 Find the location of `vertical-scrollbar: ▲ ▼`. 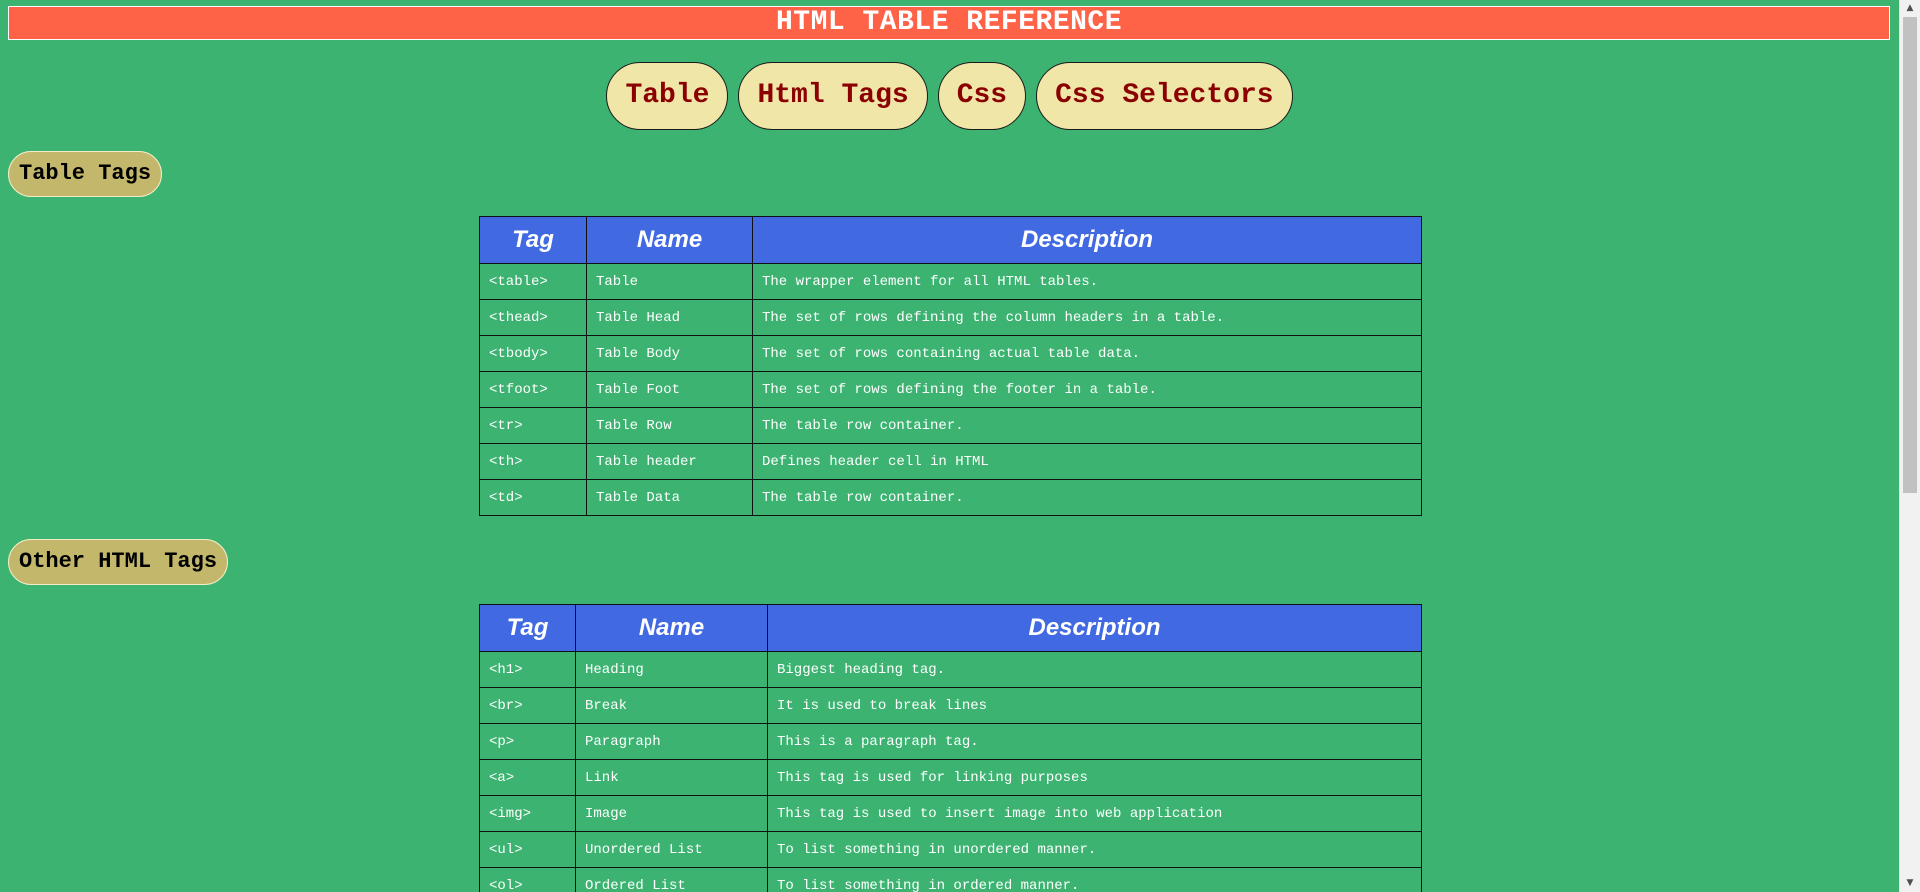

vertical-scrollbar: ▲ ▼ is located at coordinates (1909, 446).